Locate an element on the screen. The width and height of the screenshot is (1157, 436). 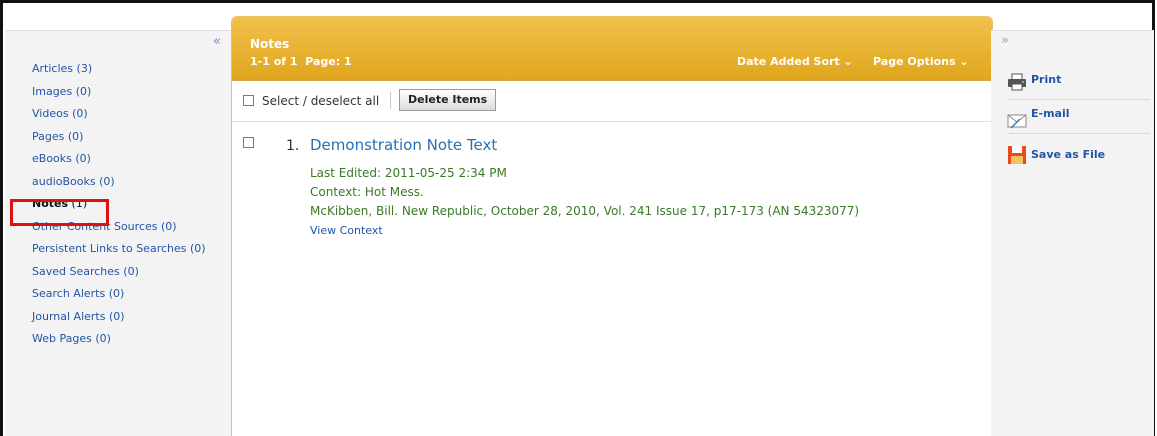
collapse-right-icon: » is located at coordinates (1005, 40).